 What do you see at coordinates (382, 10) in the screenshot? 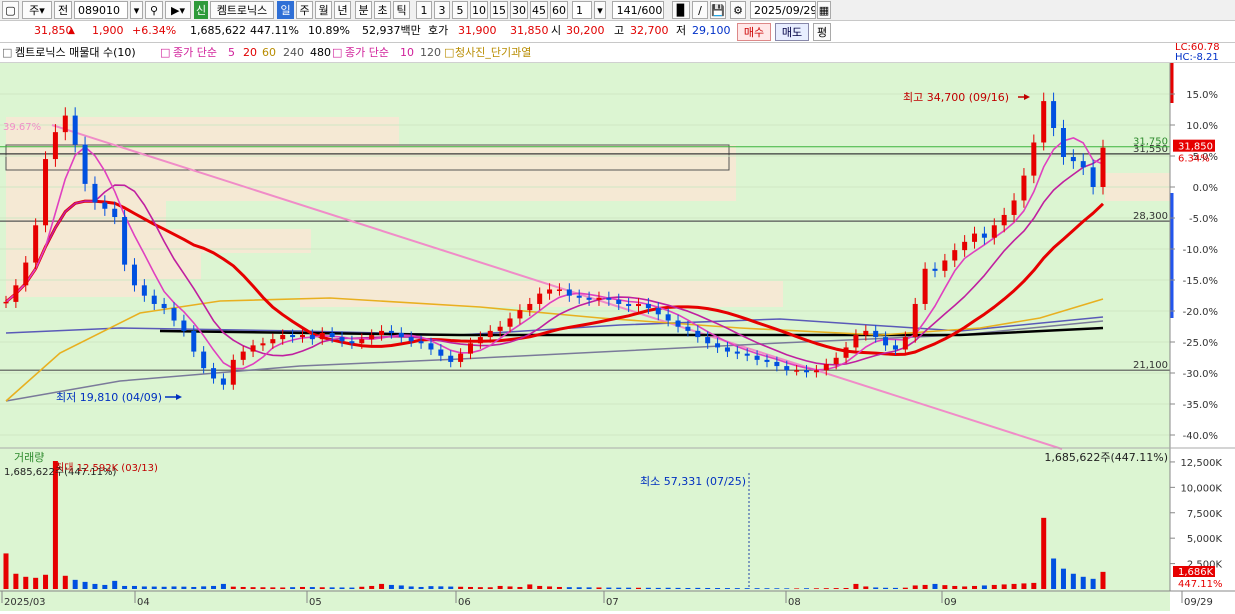
I see `tab-second: 초` at bounding box center [382, 10].